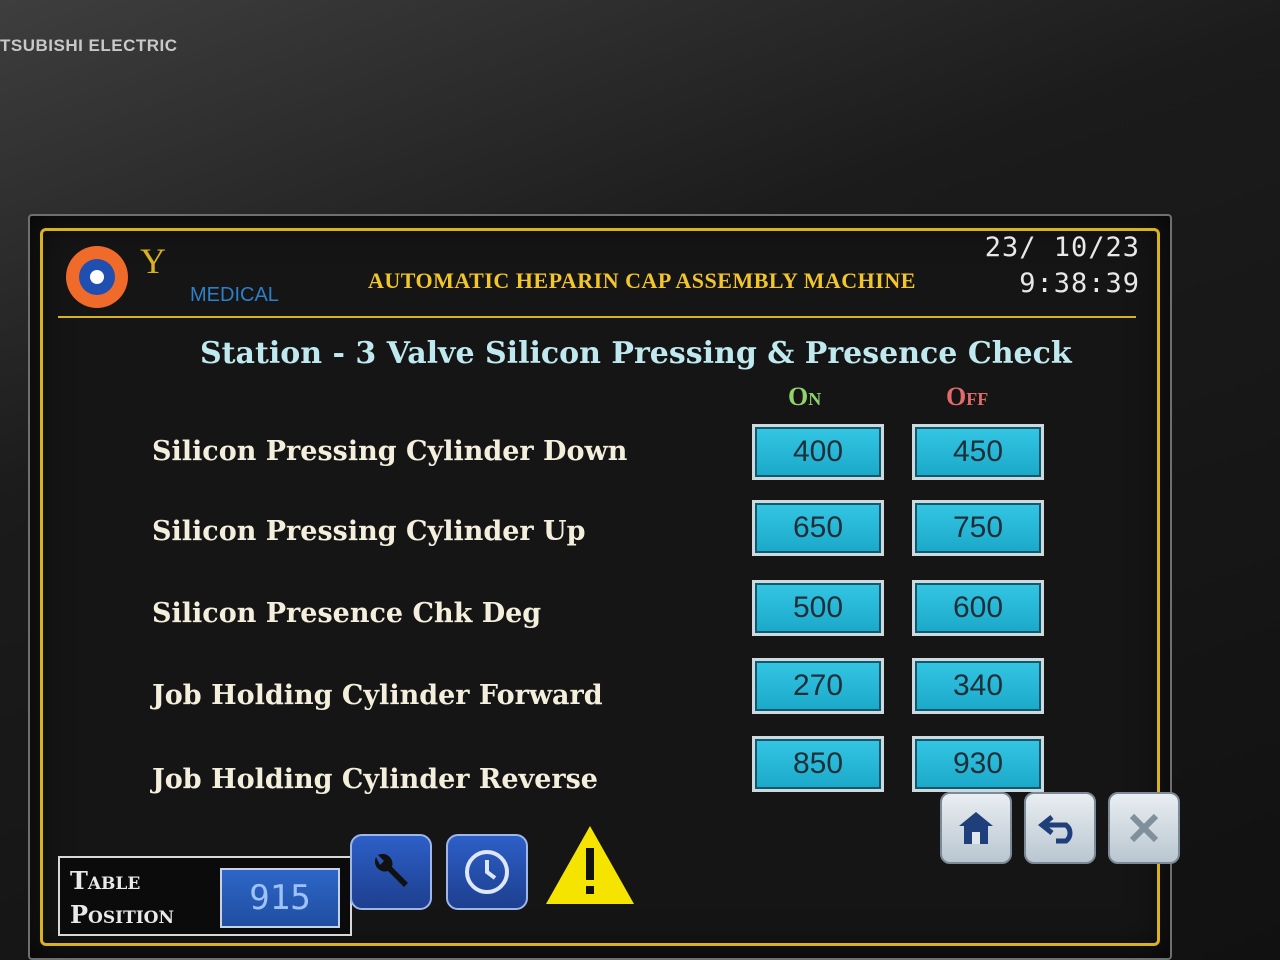 The width and height of the screenshot is (1280, 960). What do you see at coordinates (390, 451) in the screenshot?
I see `row-label-silicon-pressing-down: Silicon Pressing Cylinder Down` at bounding box center [390, 451].